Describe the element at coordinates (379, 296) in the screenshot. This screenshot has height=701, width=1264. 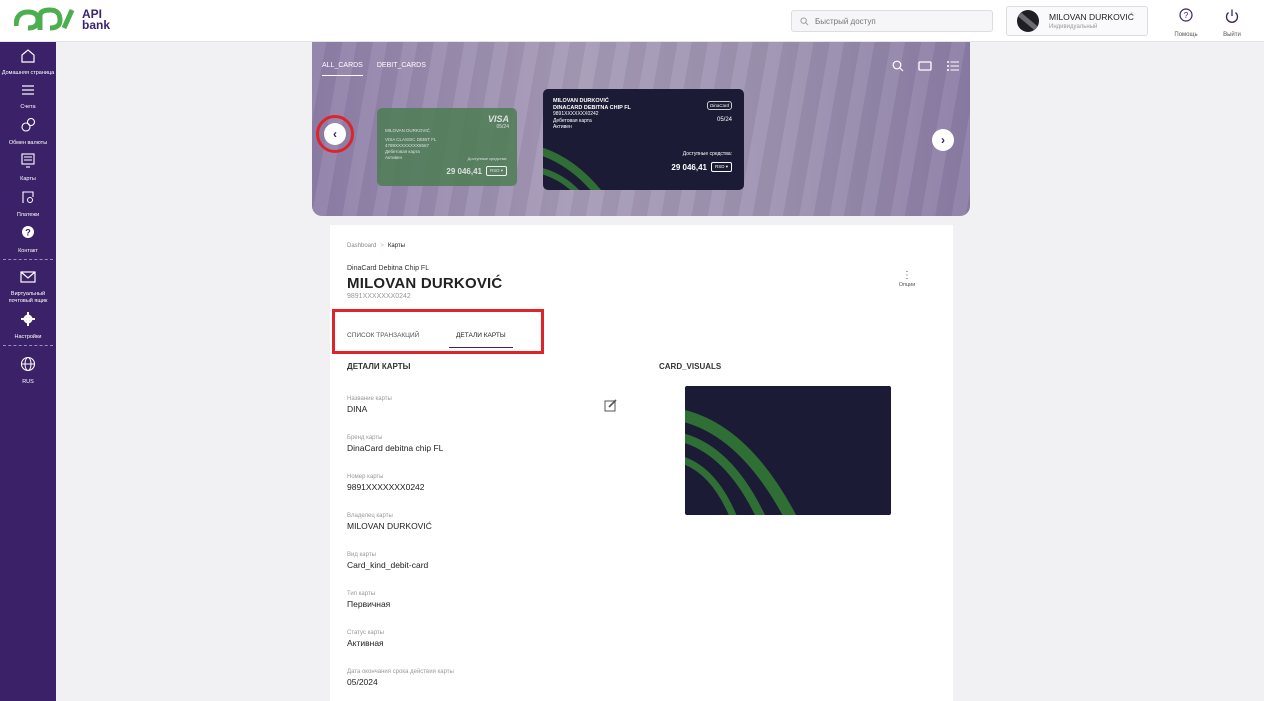
I see `card-number-subtitle: 9891XXXXXXX0242` at that location.